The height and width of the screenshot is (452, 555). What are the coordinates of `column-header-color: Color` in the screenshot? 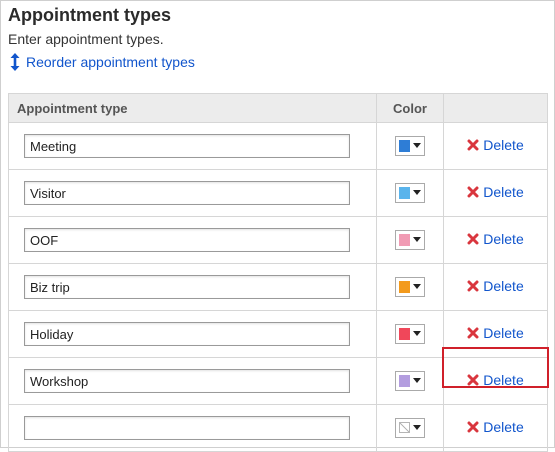 It's located at (410, 108).